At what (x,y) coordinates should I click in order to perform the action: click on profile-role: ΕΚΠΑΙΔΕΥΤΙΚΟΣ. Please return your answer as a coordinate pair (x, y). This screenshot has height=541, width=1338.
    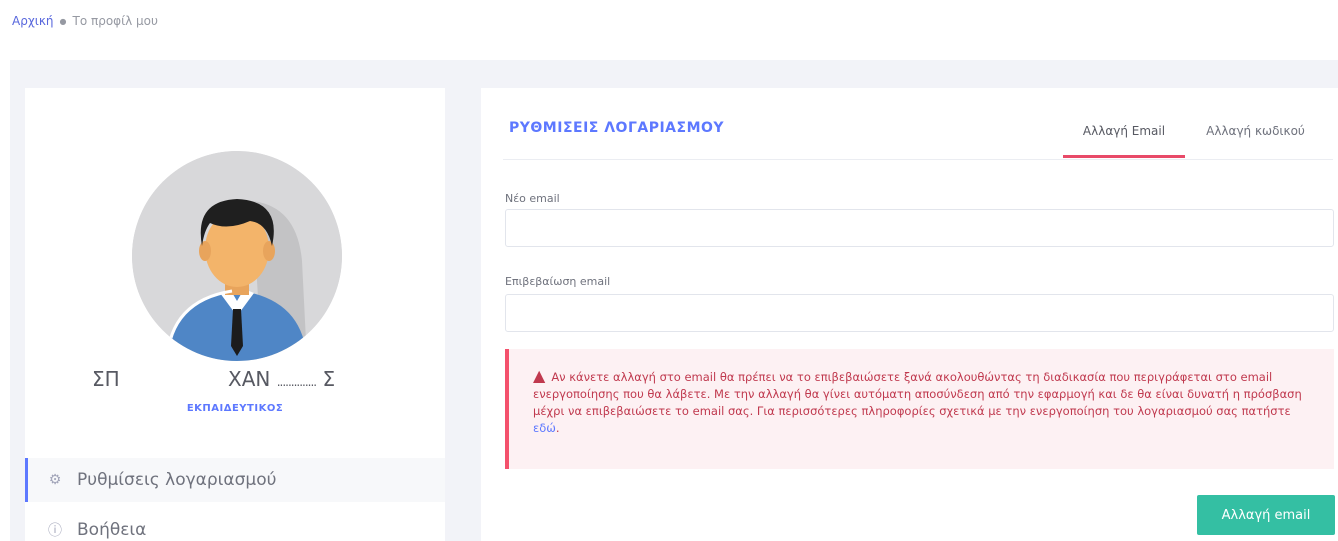
    Looking at the image, I should click on (235, 408).